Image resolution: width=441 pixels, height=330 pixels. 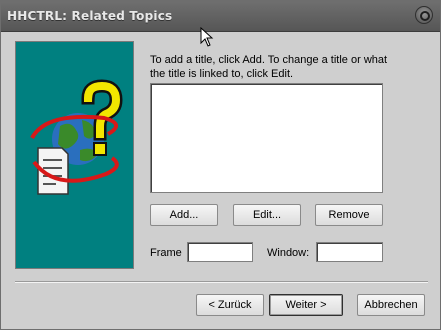 What do you see at coordinates (349, 215) in the screenshot?
I see `remove-button: Remove` at bounding box center [349, 215].